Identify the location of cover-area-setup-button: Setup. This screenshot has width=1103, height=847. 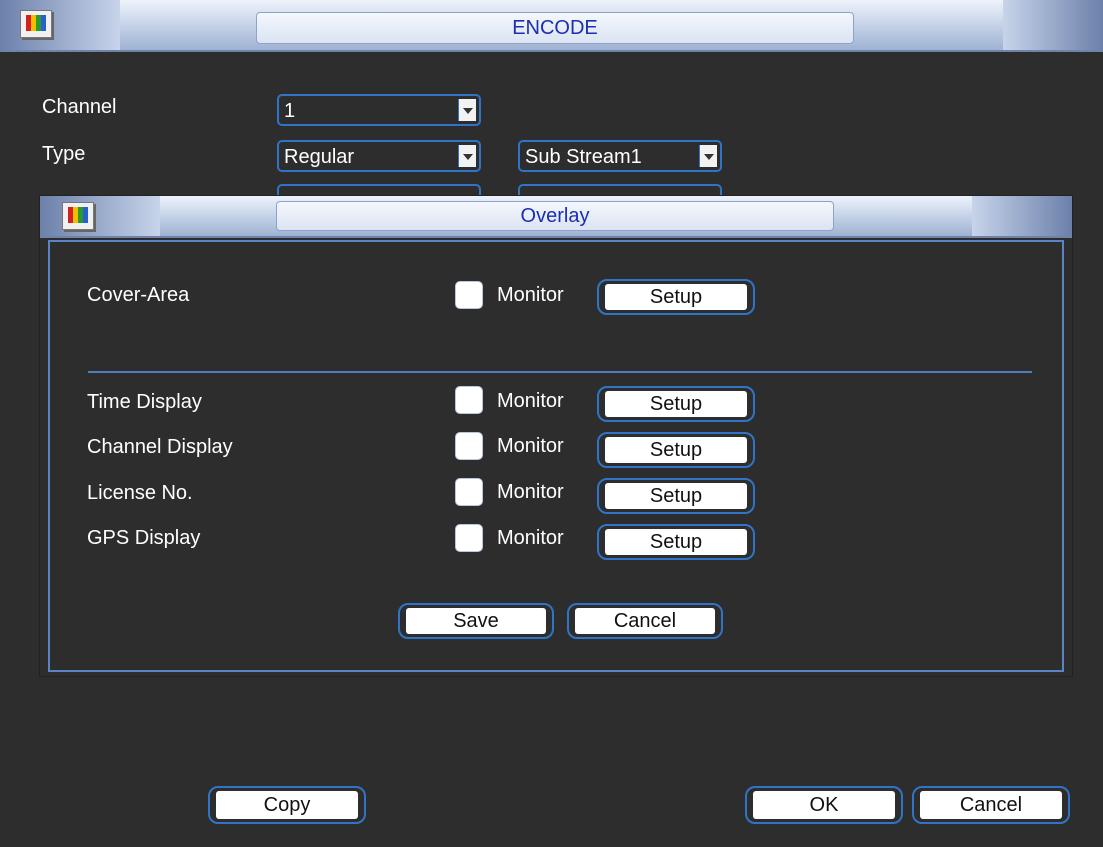
(676, 297).